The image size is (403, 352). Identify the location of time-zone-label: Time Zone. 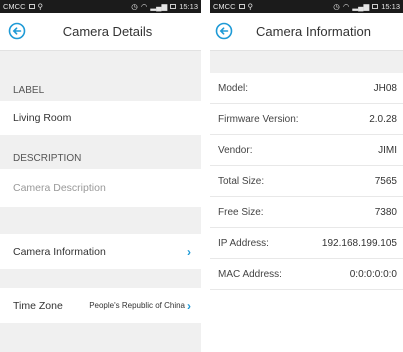
(38, 305).